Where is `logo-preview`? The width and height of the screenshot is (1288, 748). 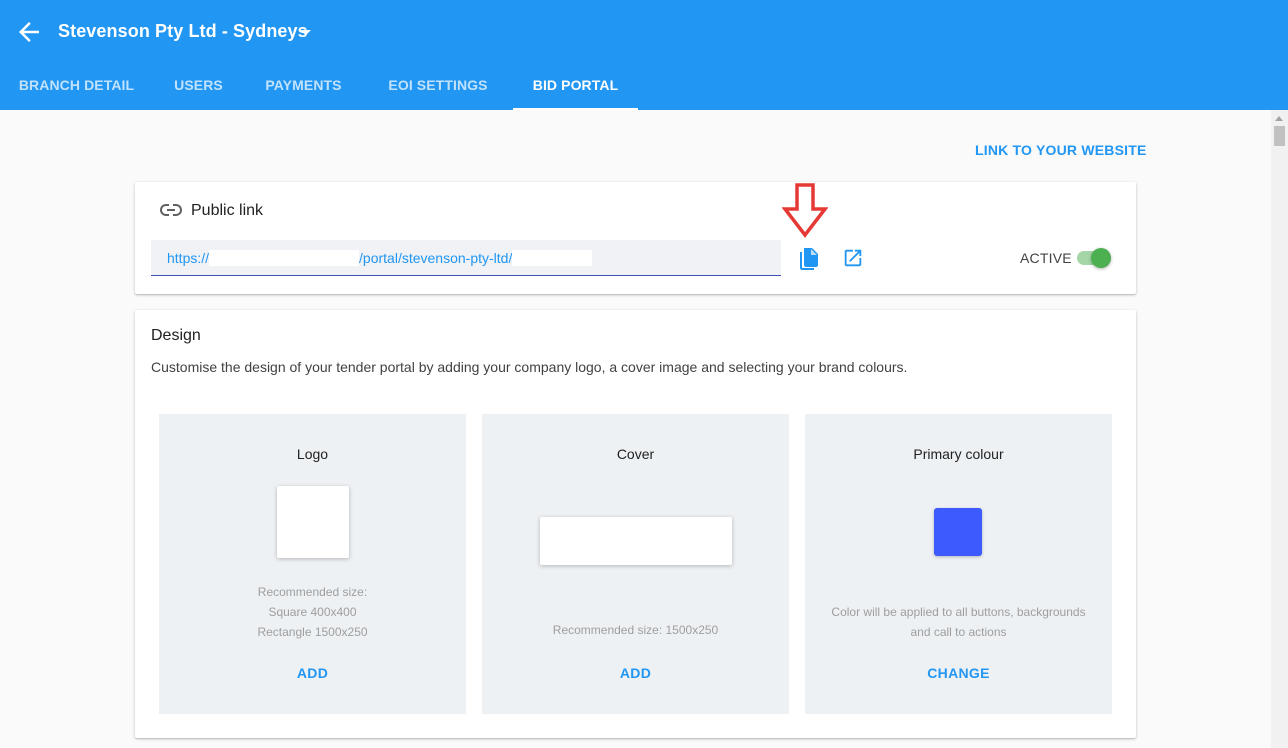
logo-preview is located at coordinates (313, 522).